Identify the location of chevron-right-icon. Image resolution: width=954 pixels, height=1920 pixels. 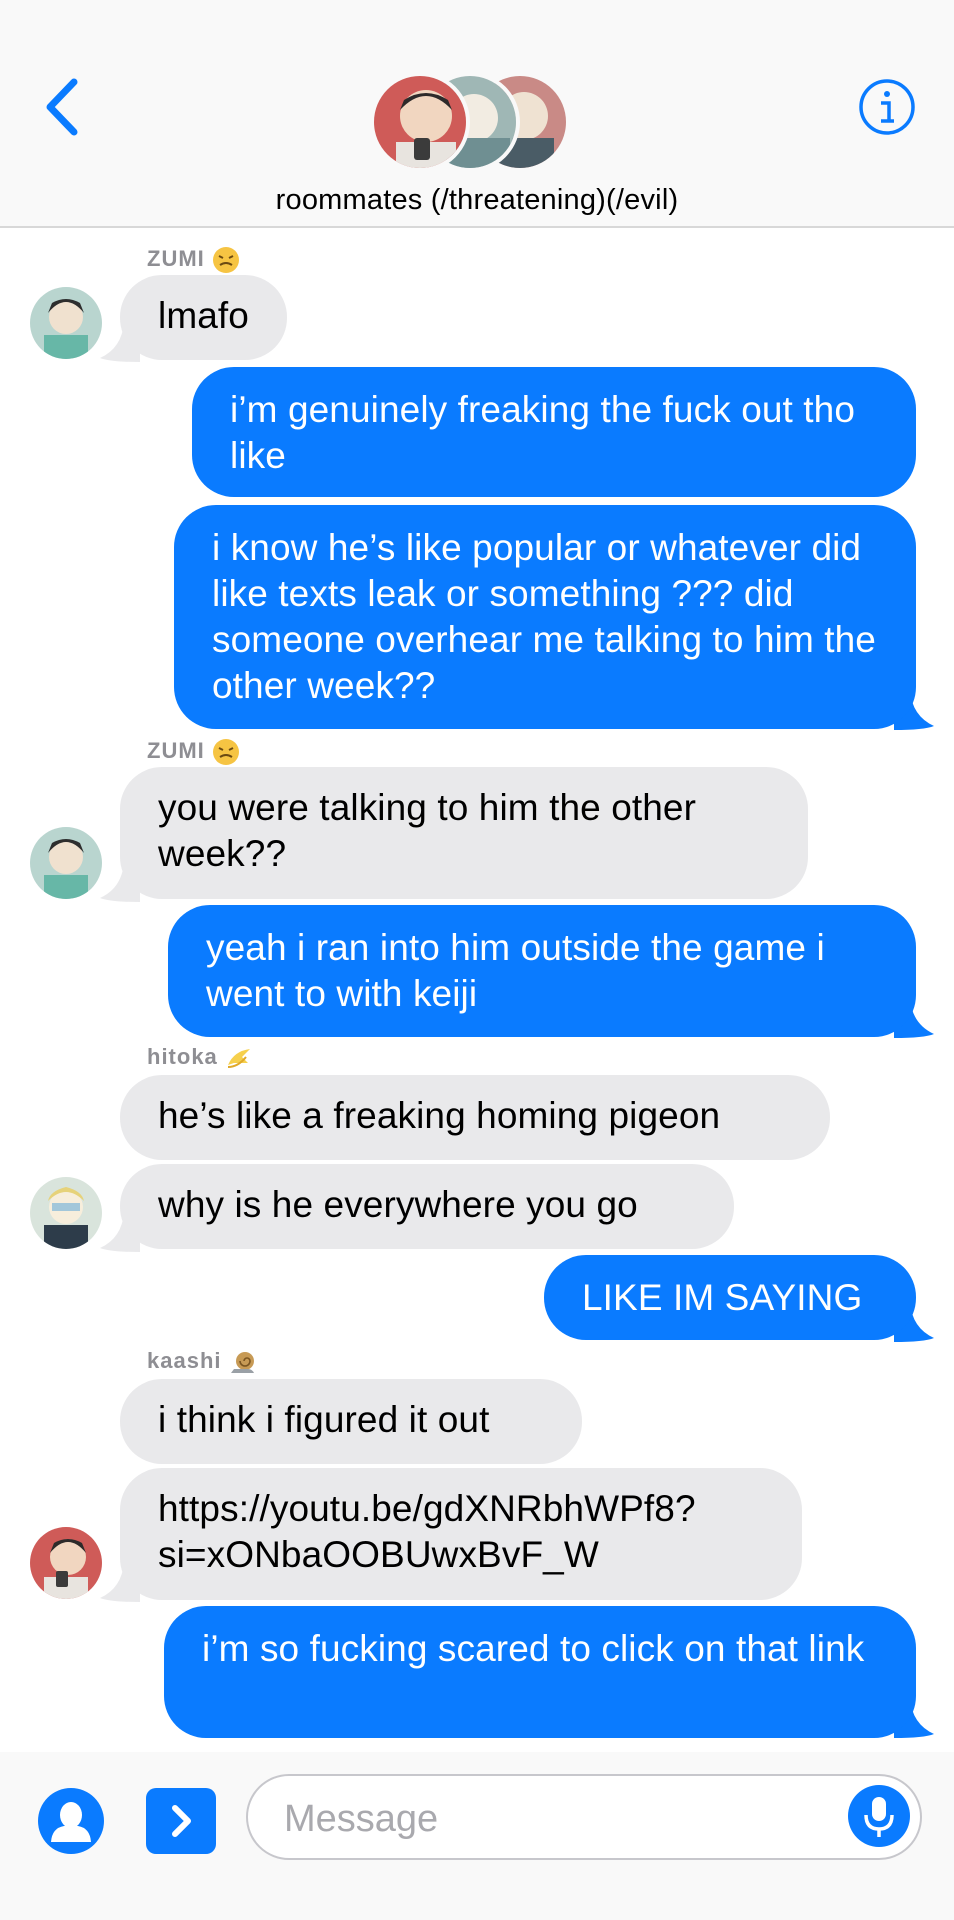
(181, 1821).